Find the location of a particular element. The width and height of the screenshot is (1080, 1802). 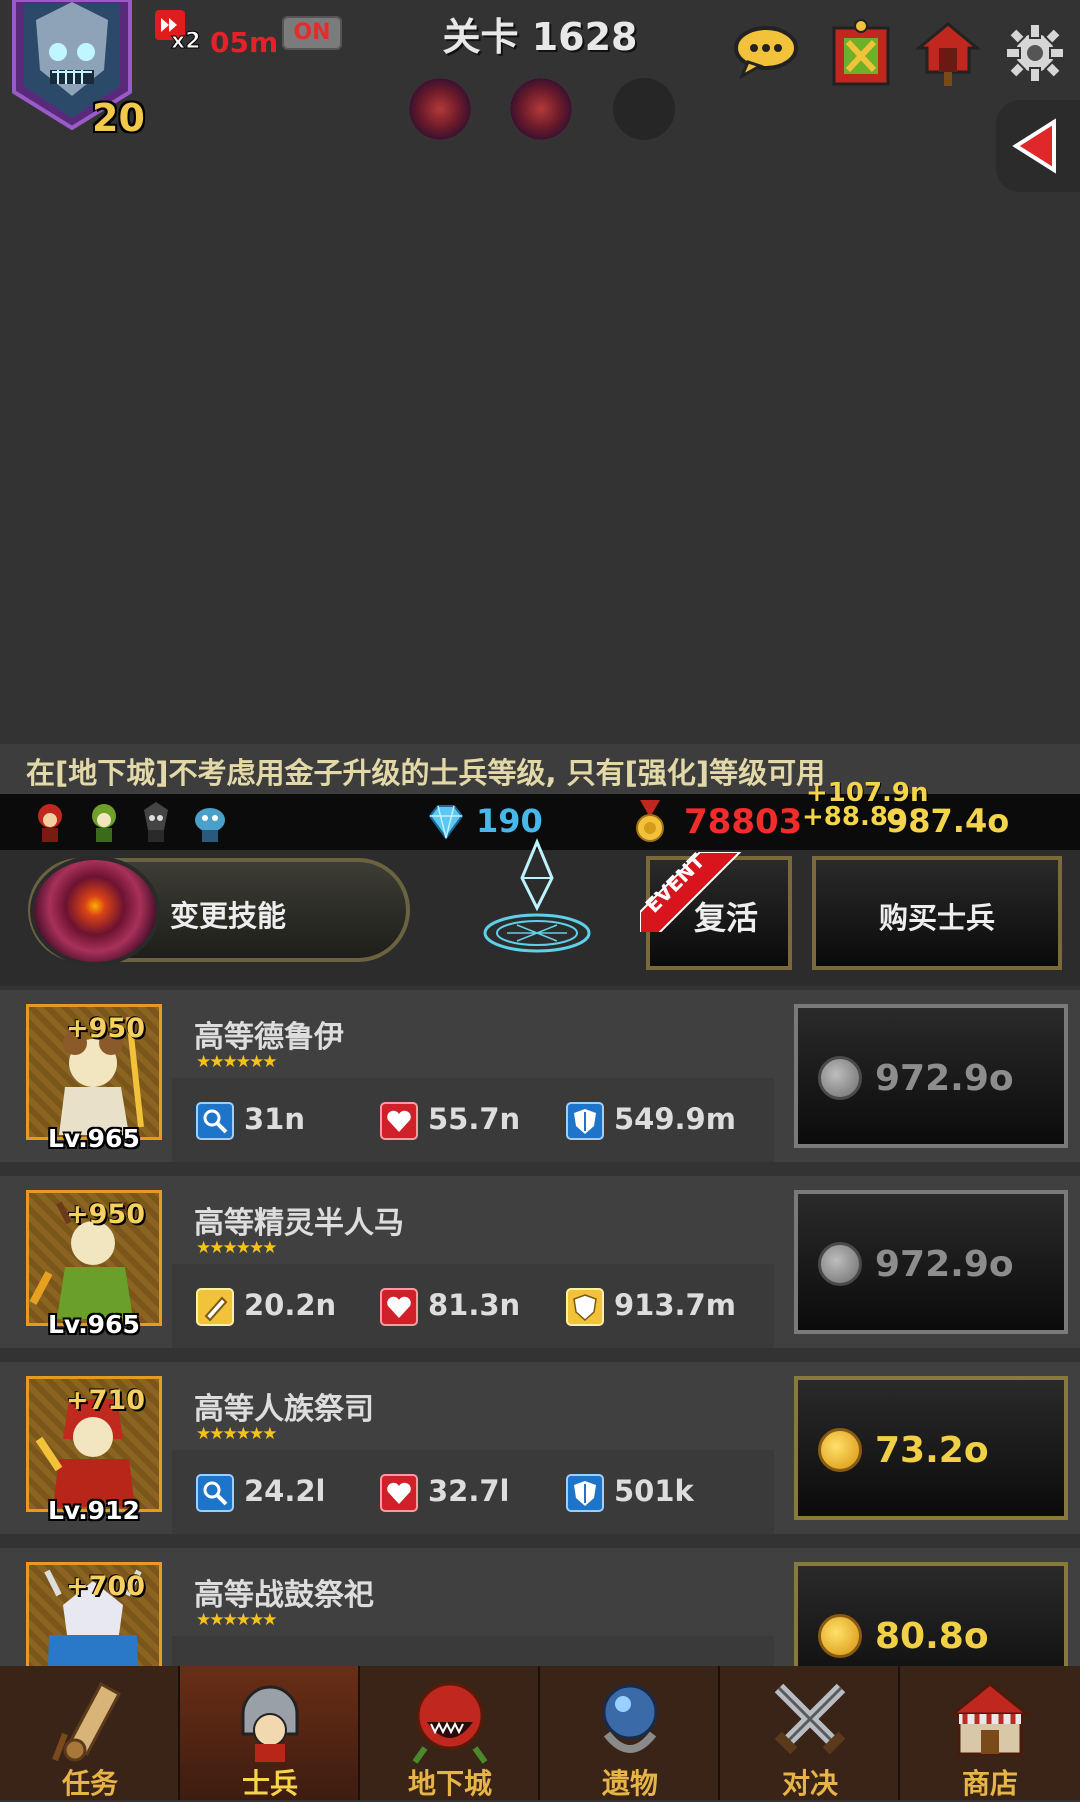

tab-label: 对决 is located at coordinates (809, 1783).